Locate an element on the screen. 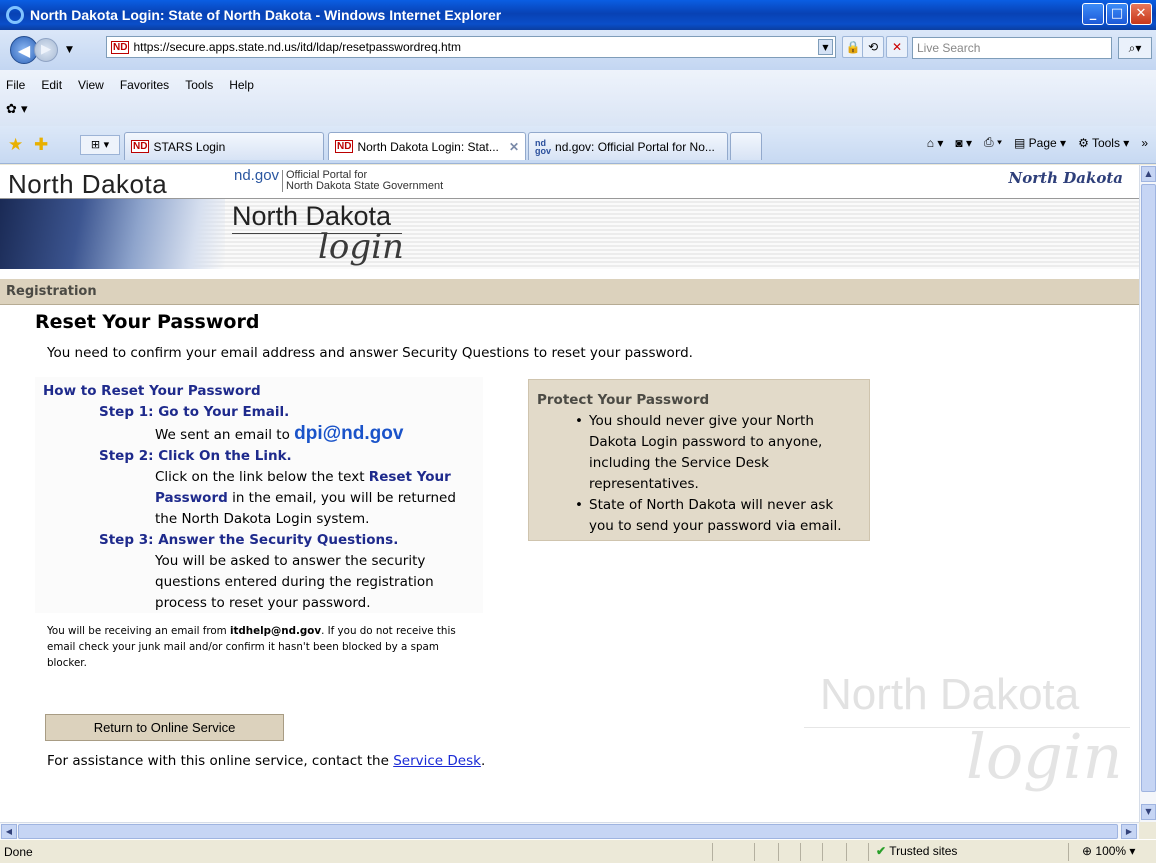 Image resolution: width=1156 pixels, height=863 pixels. toolbar-options-icon: ✿ ▾ is located at coordinates (17, 109).